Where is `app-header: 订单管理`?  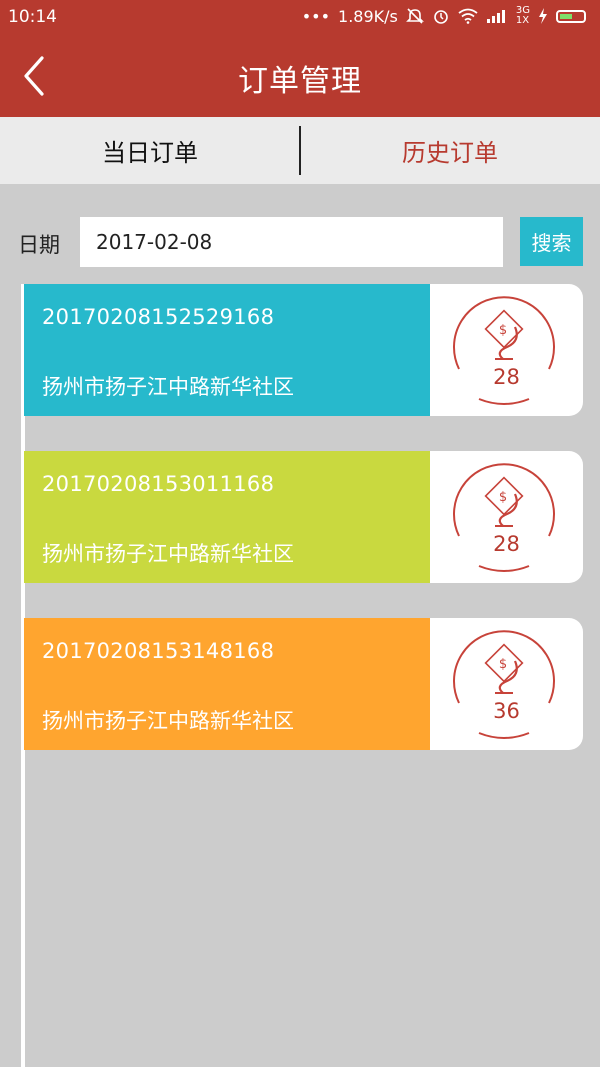
app-header: 订单管理 is located at coordinates (300, 75).